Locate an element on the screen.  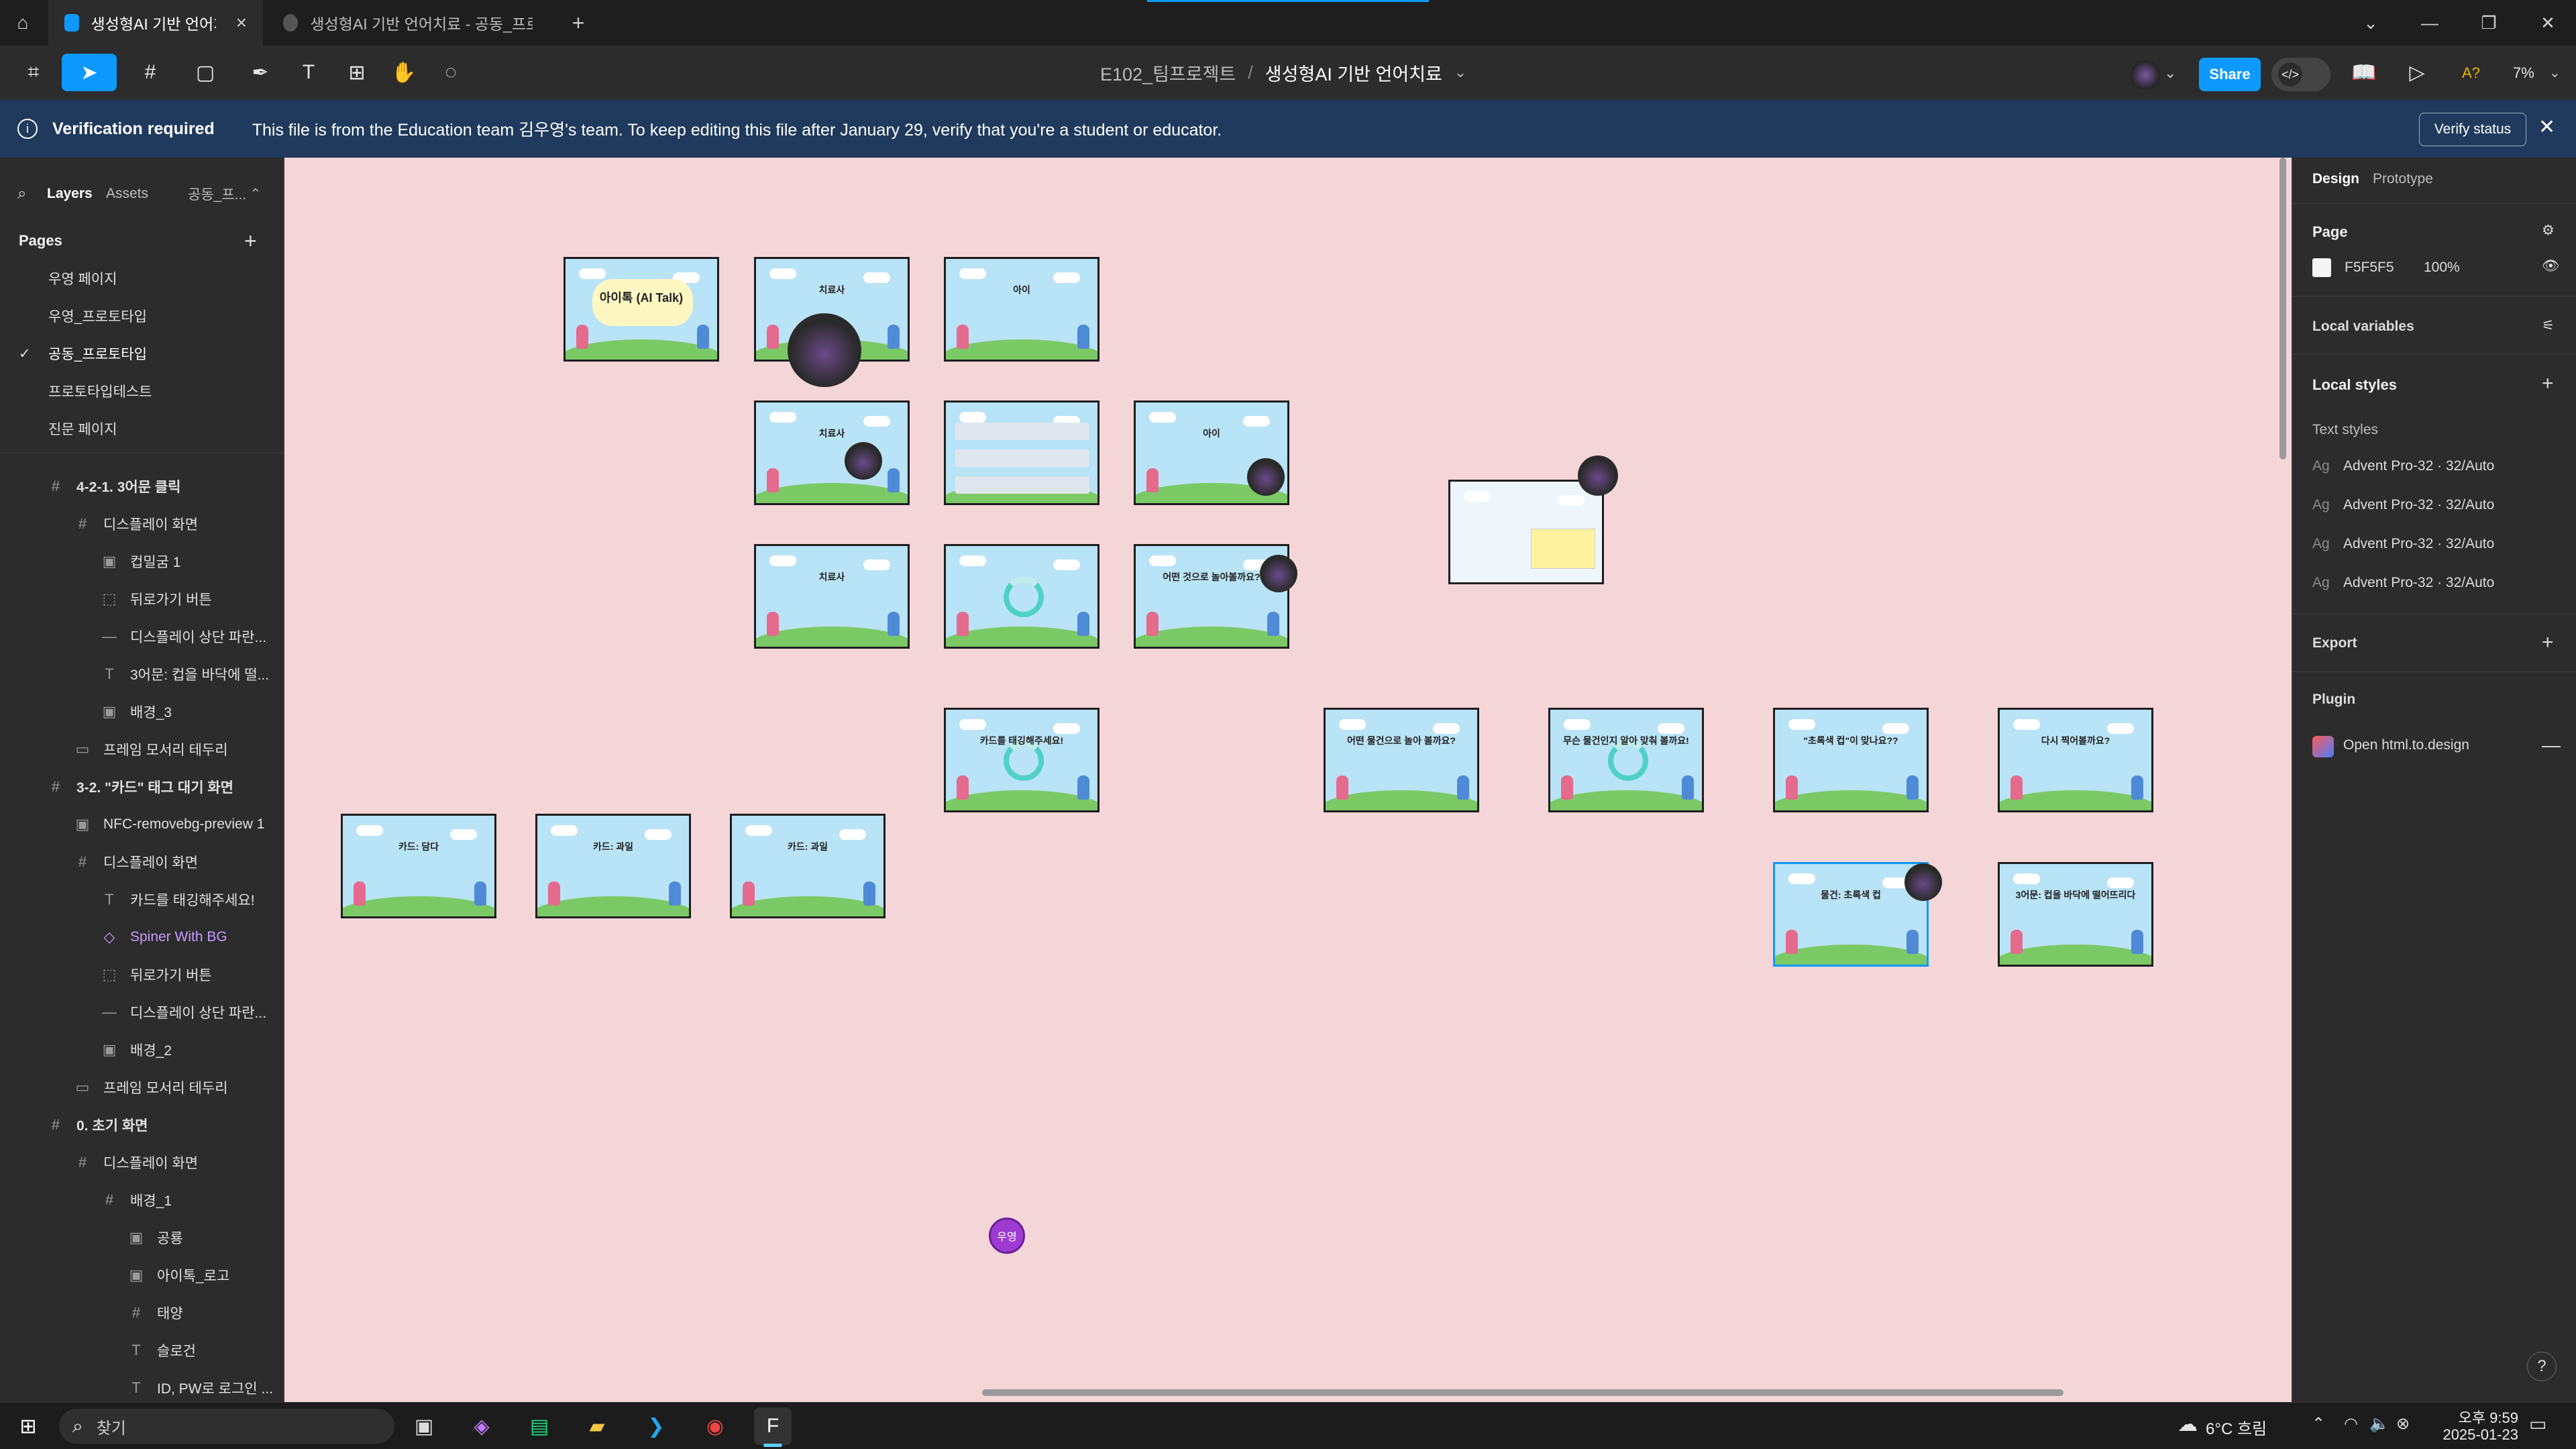
remove-plugin-icon: — is located at coordinates (2551, 745).